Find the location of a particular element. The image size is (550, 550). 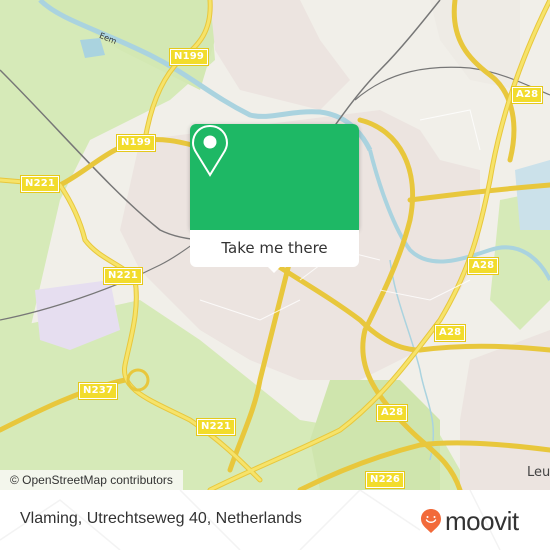

road-shield-a28-mid: A28 is located at coordinates (483, 266).